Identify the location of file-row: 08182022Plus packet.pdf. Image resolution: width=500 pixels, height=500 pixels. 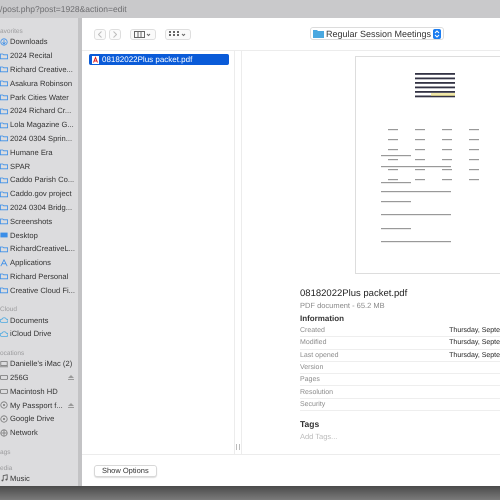
(159, 59).